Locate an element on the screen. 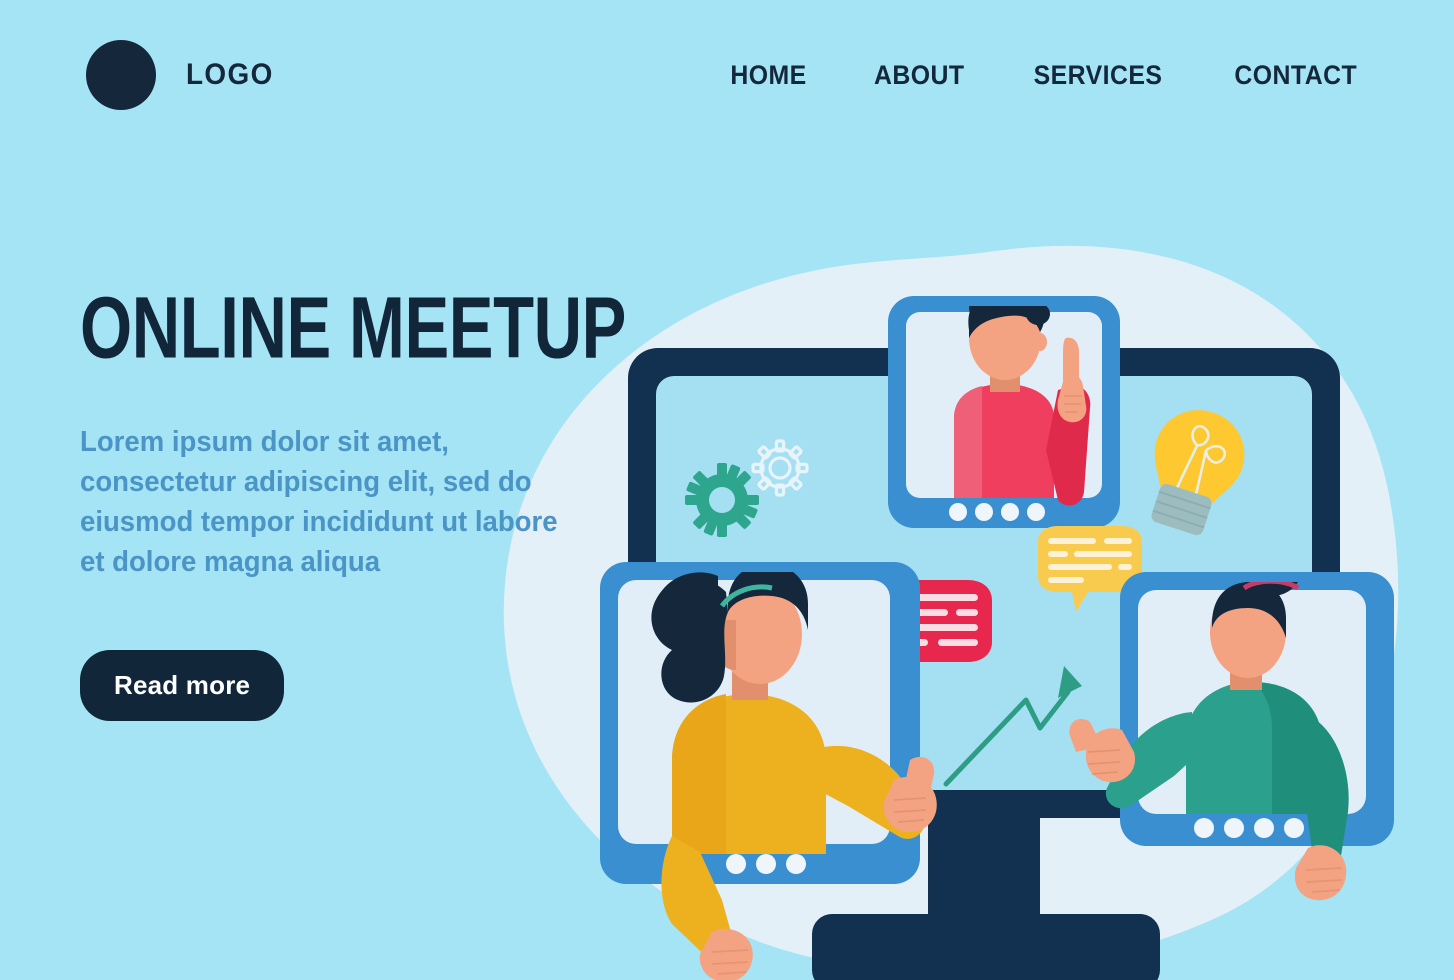  nav-item-services: SERVICES is located at coordinates (1098, 75).